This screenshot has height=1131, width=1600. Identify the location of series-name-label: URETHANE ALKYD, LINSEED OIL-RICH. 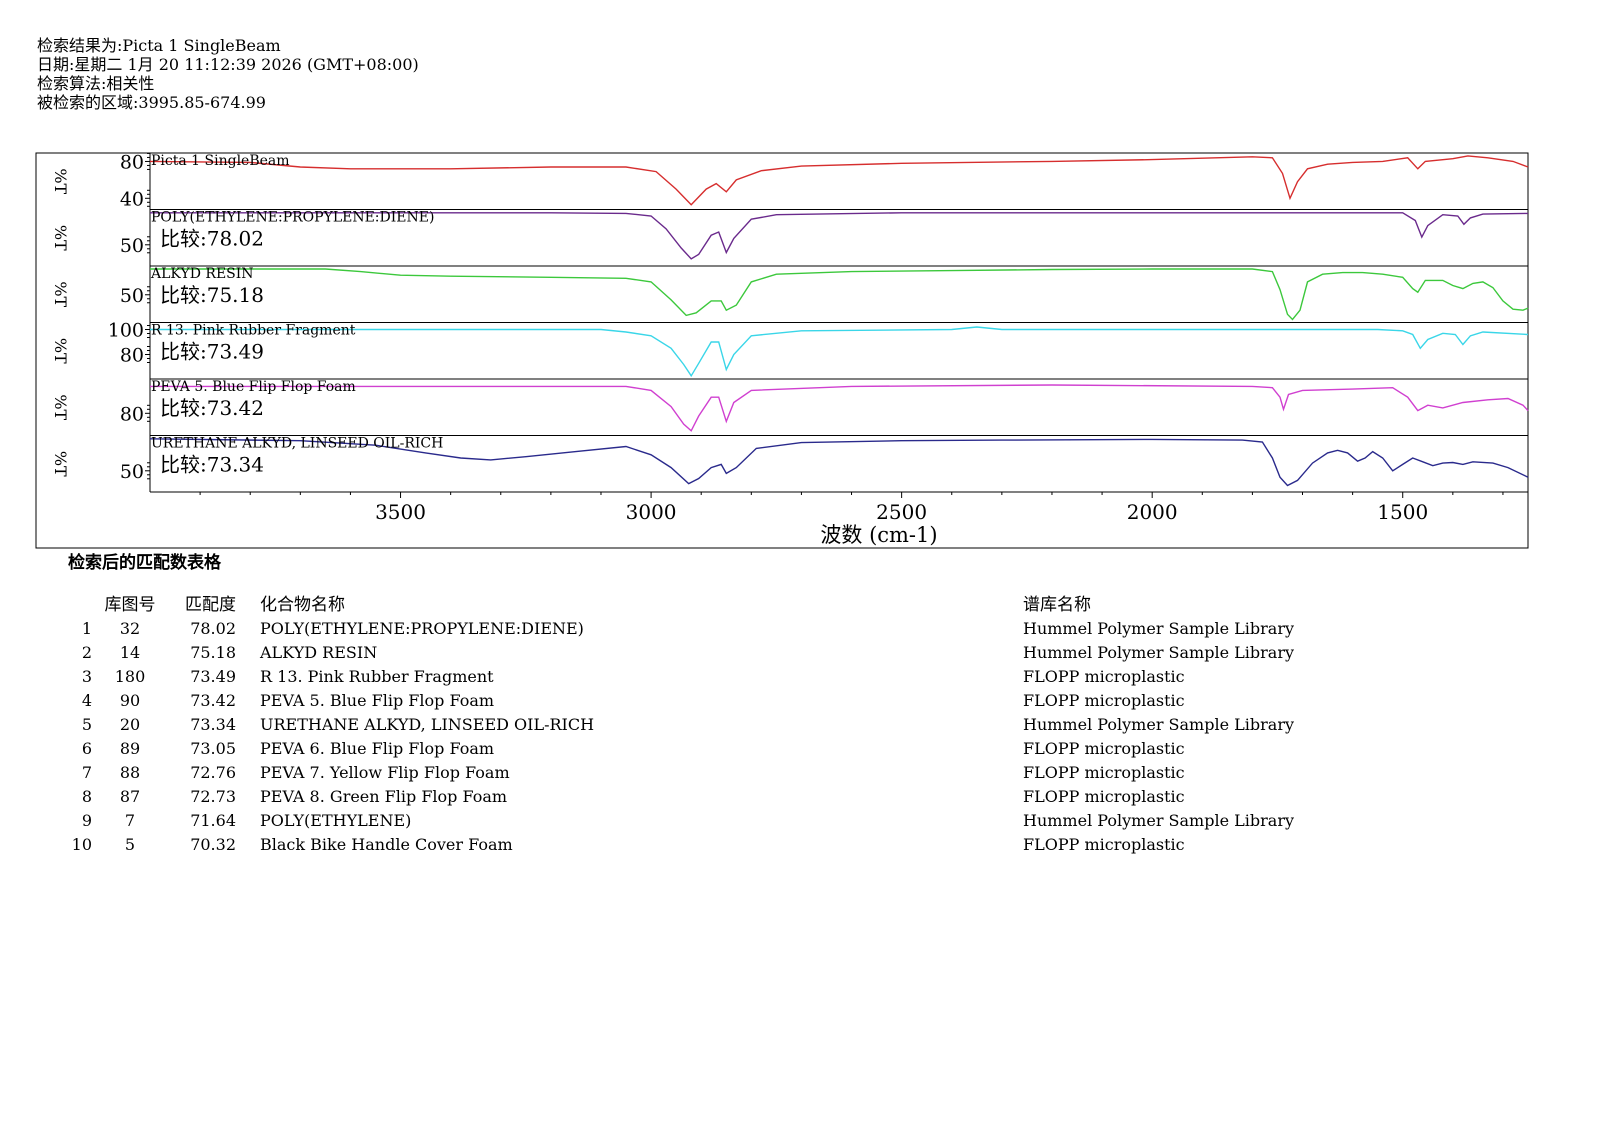
(297, 444).